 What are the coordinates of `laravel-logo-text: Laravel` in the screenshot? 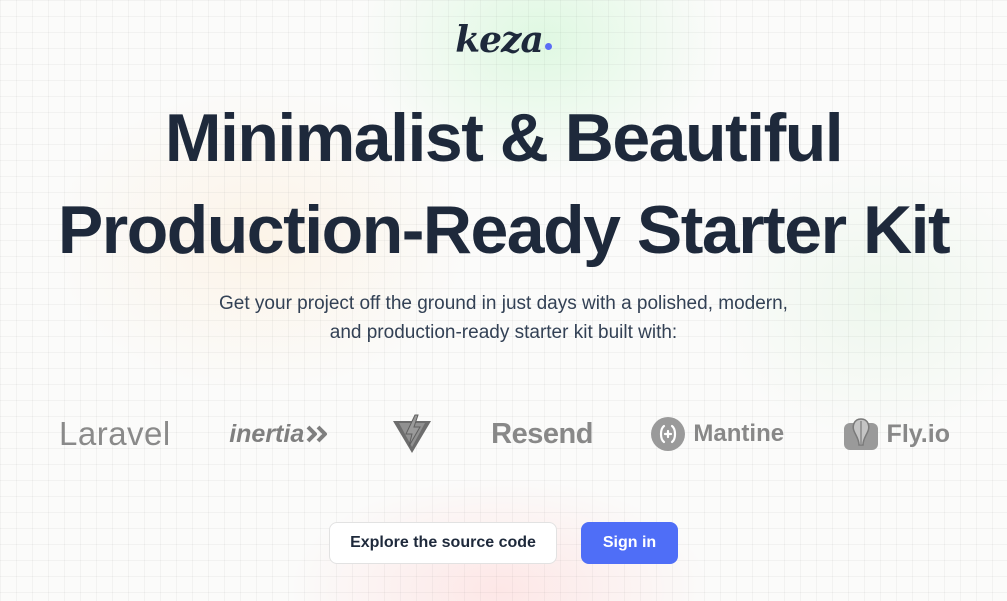 It's located at (115, 433).